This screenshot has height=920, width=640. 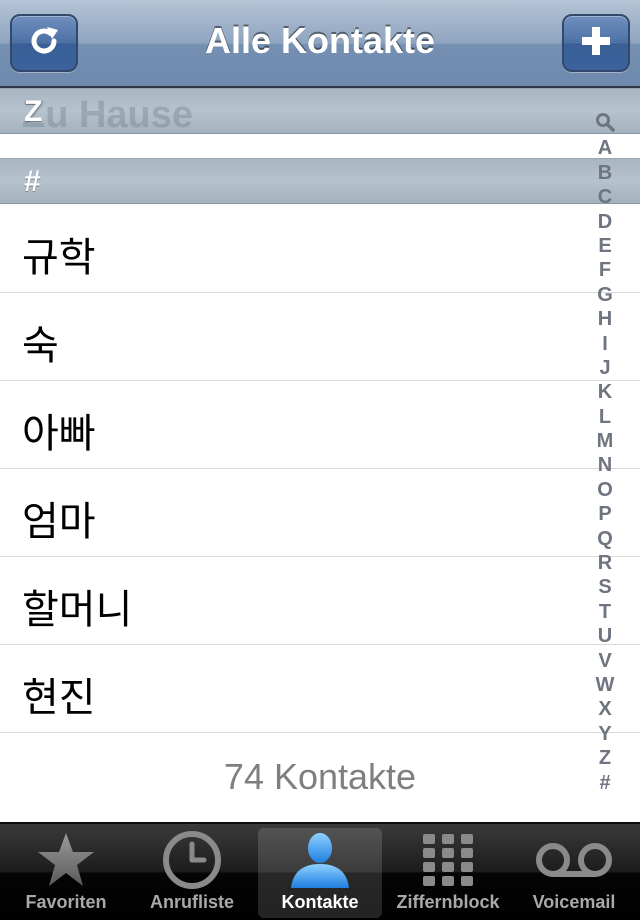 What do you see at coordinates (605, 344) in the screenshot?
I see `index-letter: I` at bounding box center [605, 344].